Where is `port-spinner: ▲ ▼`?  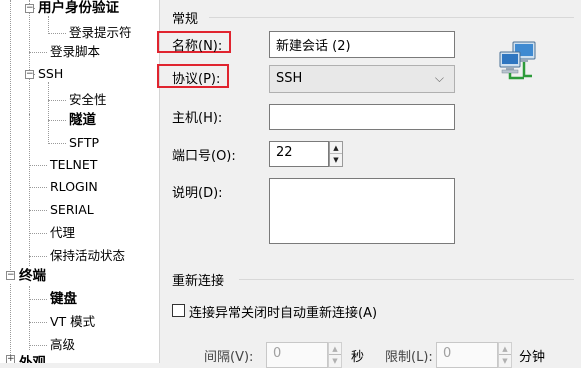 port-spinner: ▲ ▼ is located at coordinates (336, 154).